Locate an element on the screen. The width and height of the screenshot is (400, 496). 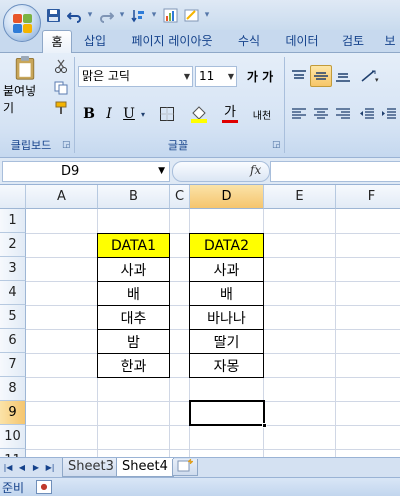
font-color-button: 가 is located at coordinates (230, 114).